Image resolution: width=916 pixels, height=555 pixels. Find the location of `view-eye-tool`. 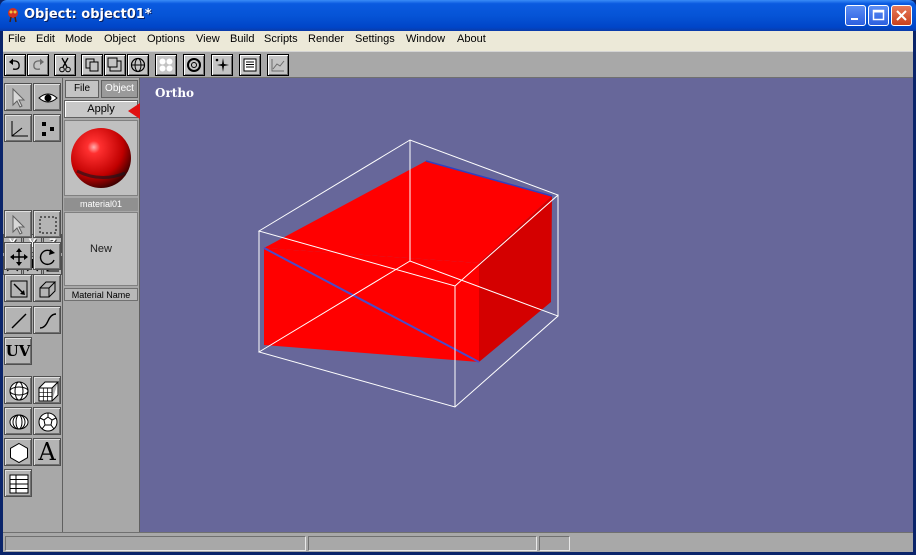

view-eye-tool is located at coordinates (47, 97).